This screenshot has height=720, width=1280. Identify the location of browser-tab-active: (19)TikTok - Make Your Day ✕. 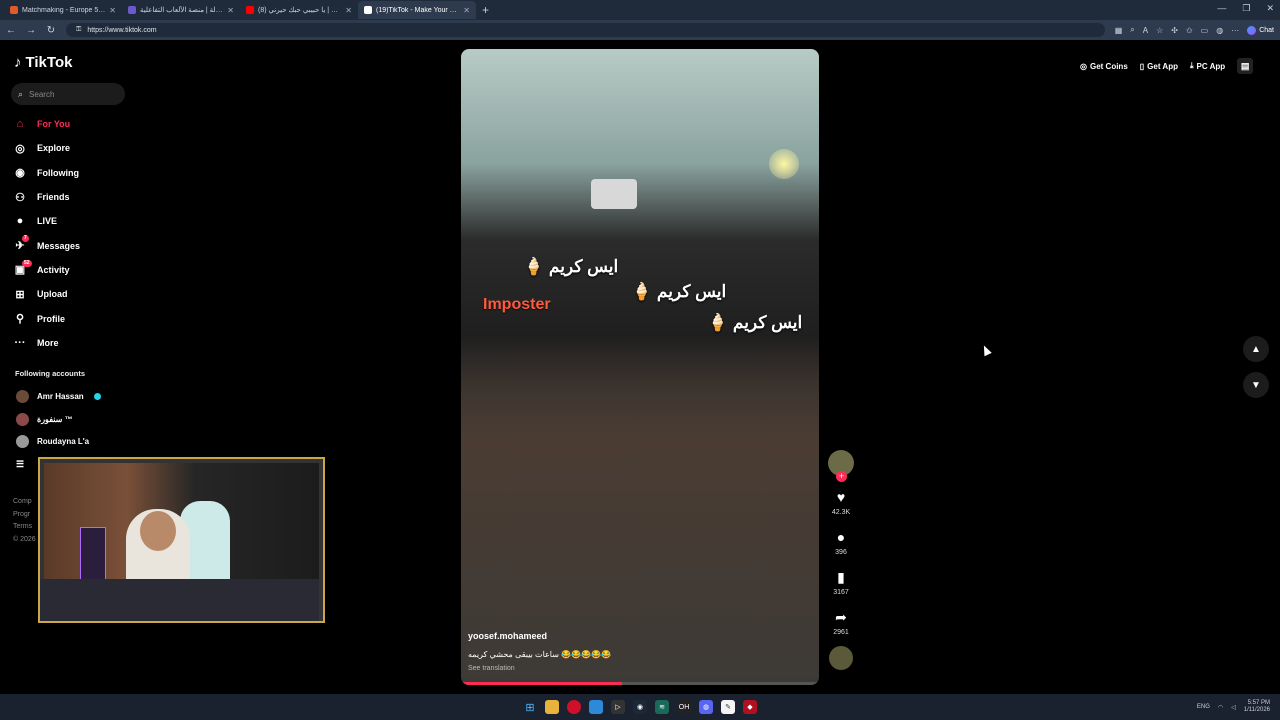
(417, 10).